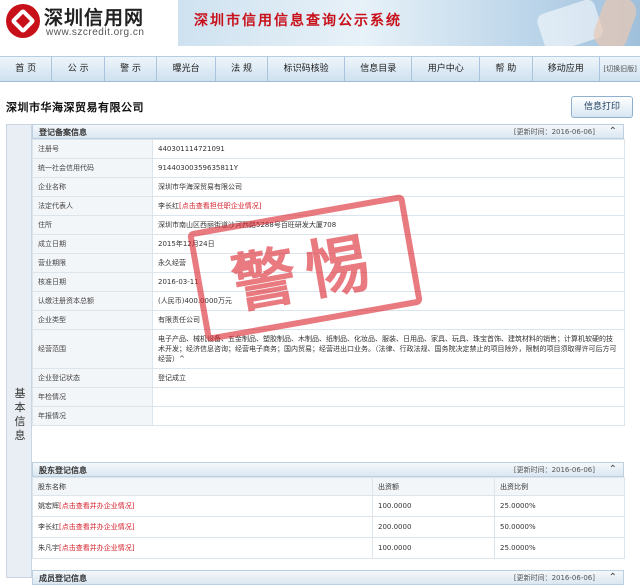  What do you see at coordinates (298, 21) in the screenshot?
I see `banner-title: 深圳市信用信息查询公示系统` at bounding box center [298, 21].